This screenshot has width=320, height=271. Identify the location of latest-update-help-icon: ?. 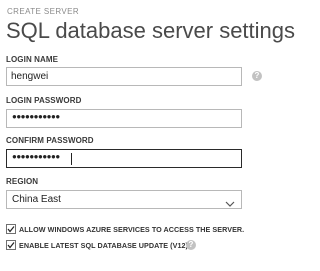
(191, 245).